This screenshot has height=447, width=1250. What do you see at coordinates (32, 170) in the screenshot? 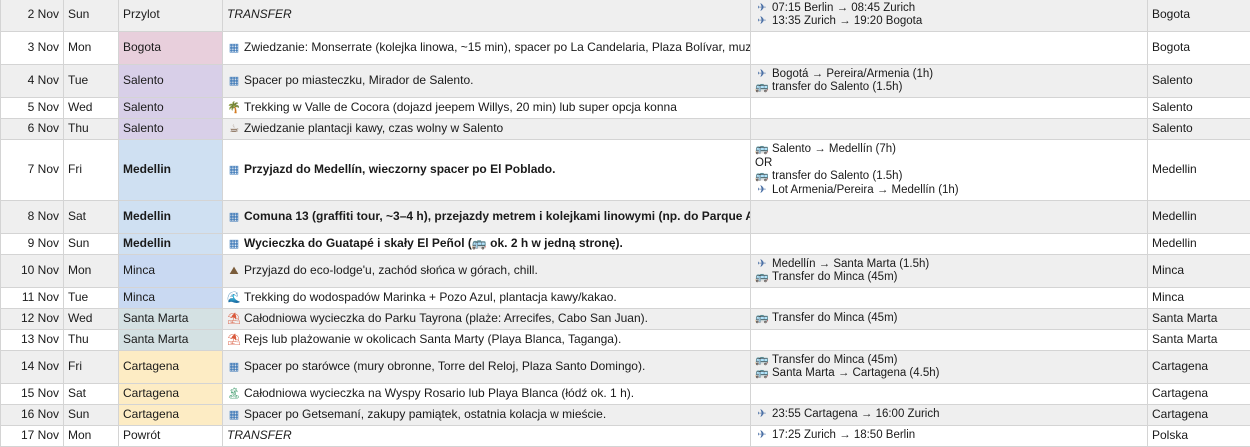
I see `date-cell: 7 Nov` at bounding box center [32, 170].